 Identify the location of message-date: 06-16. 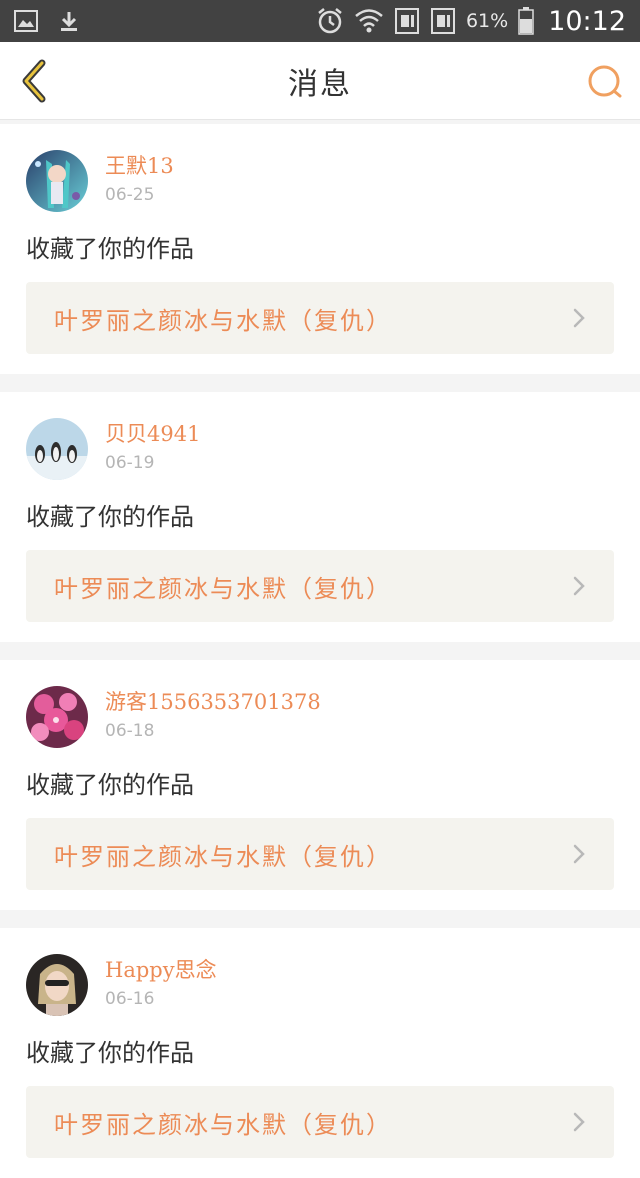
(130, 999).